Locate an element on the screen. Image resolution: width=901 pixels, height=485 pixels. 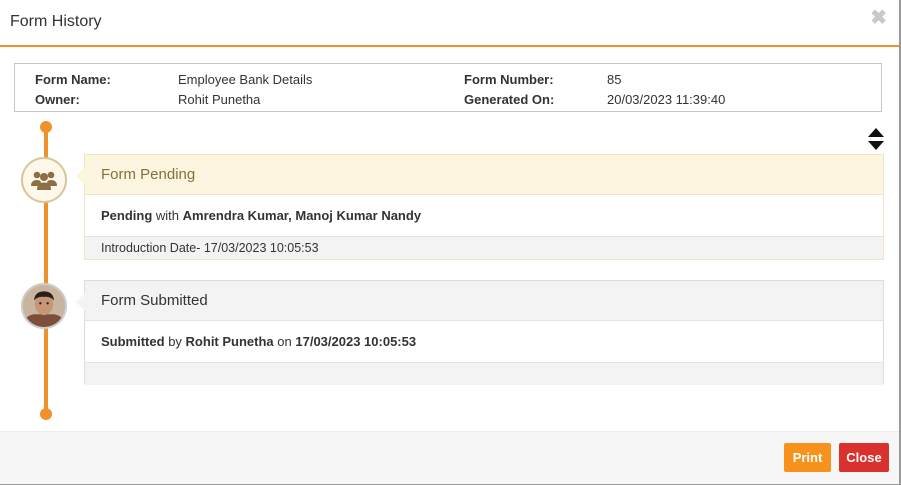
form-number-label: Form Number: is located at coordinates (509, 79).